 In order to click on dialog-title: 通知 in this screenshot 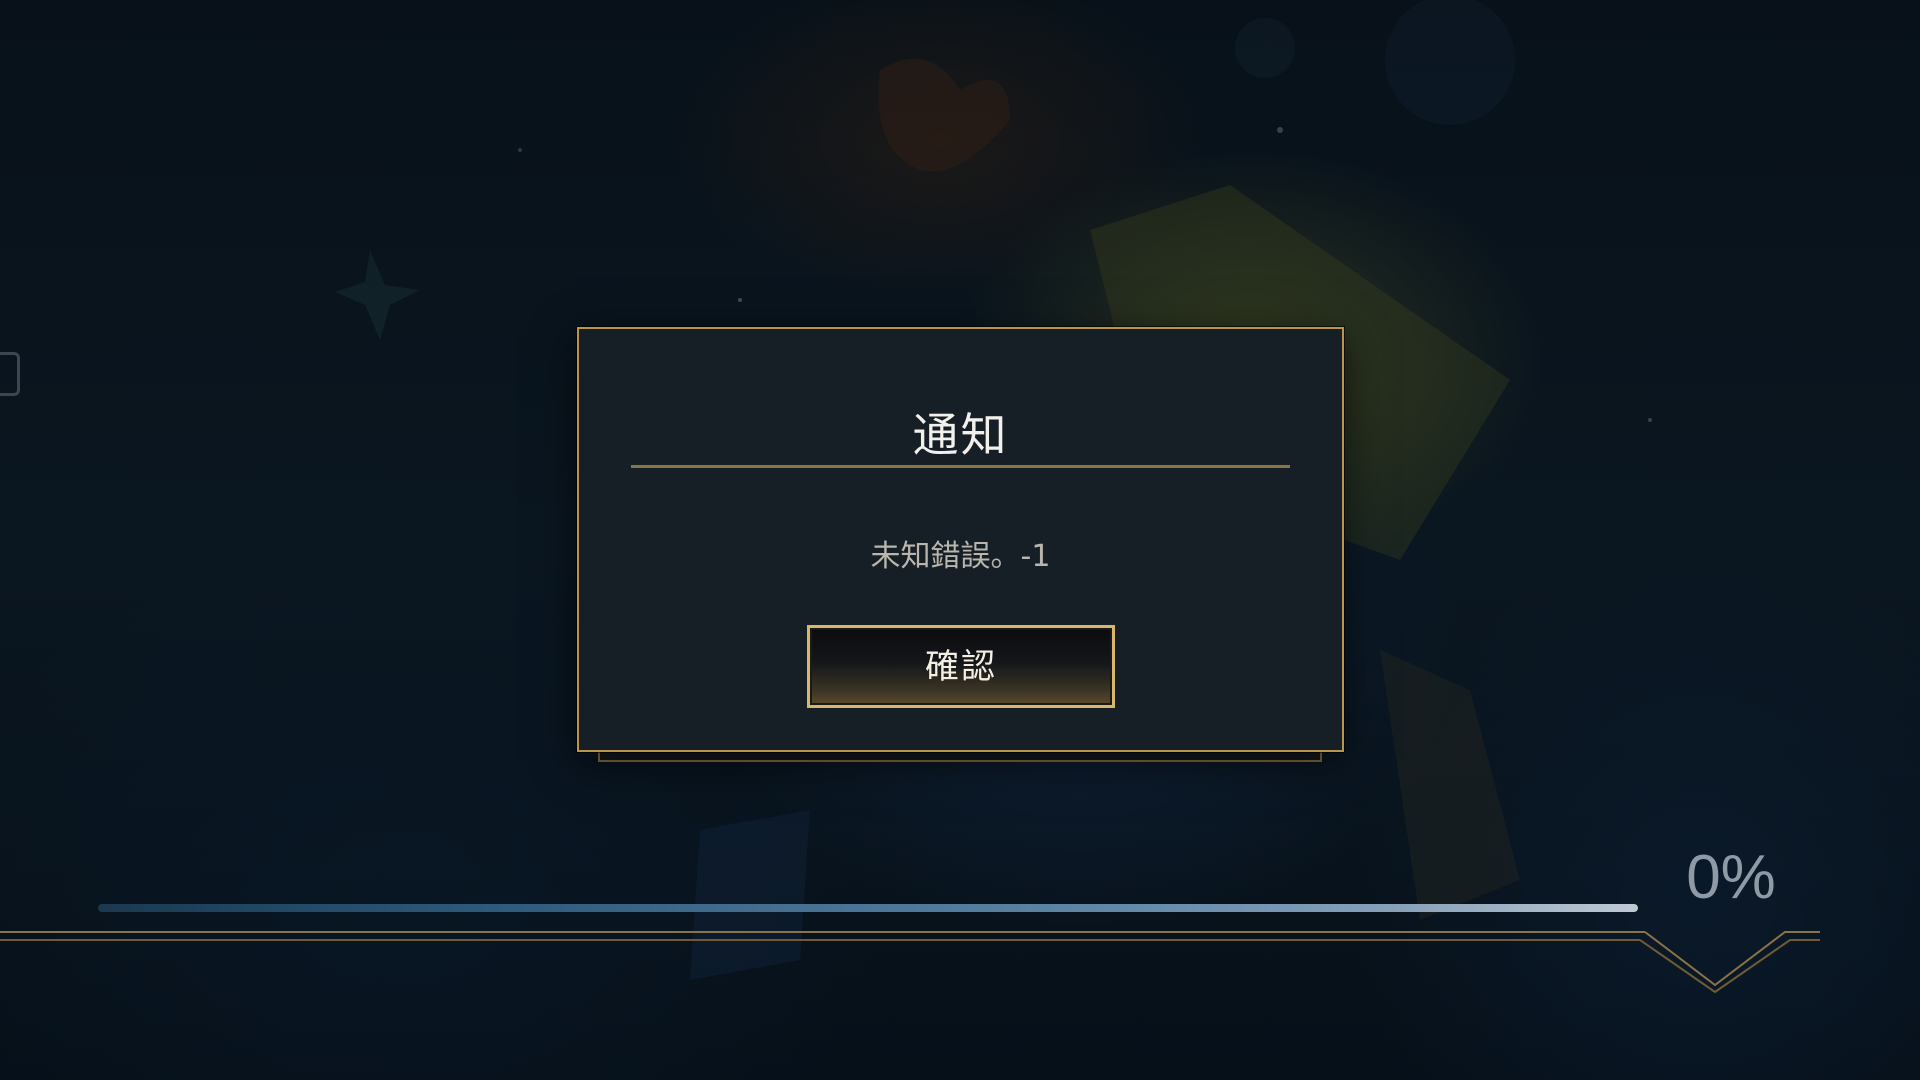, I will do `click(960, 435)`.